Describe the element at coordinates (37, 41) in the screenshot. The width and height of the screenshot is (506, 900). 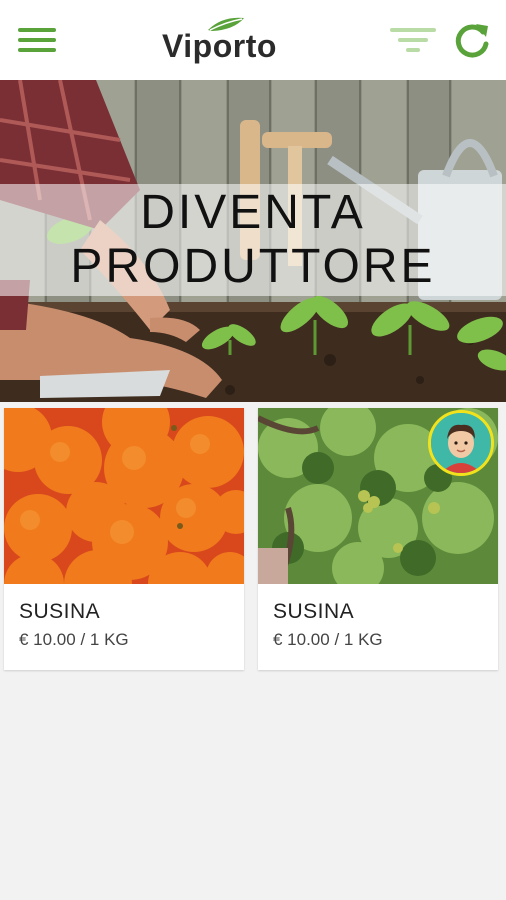
I see `menu-button` at that location.